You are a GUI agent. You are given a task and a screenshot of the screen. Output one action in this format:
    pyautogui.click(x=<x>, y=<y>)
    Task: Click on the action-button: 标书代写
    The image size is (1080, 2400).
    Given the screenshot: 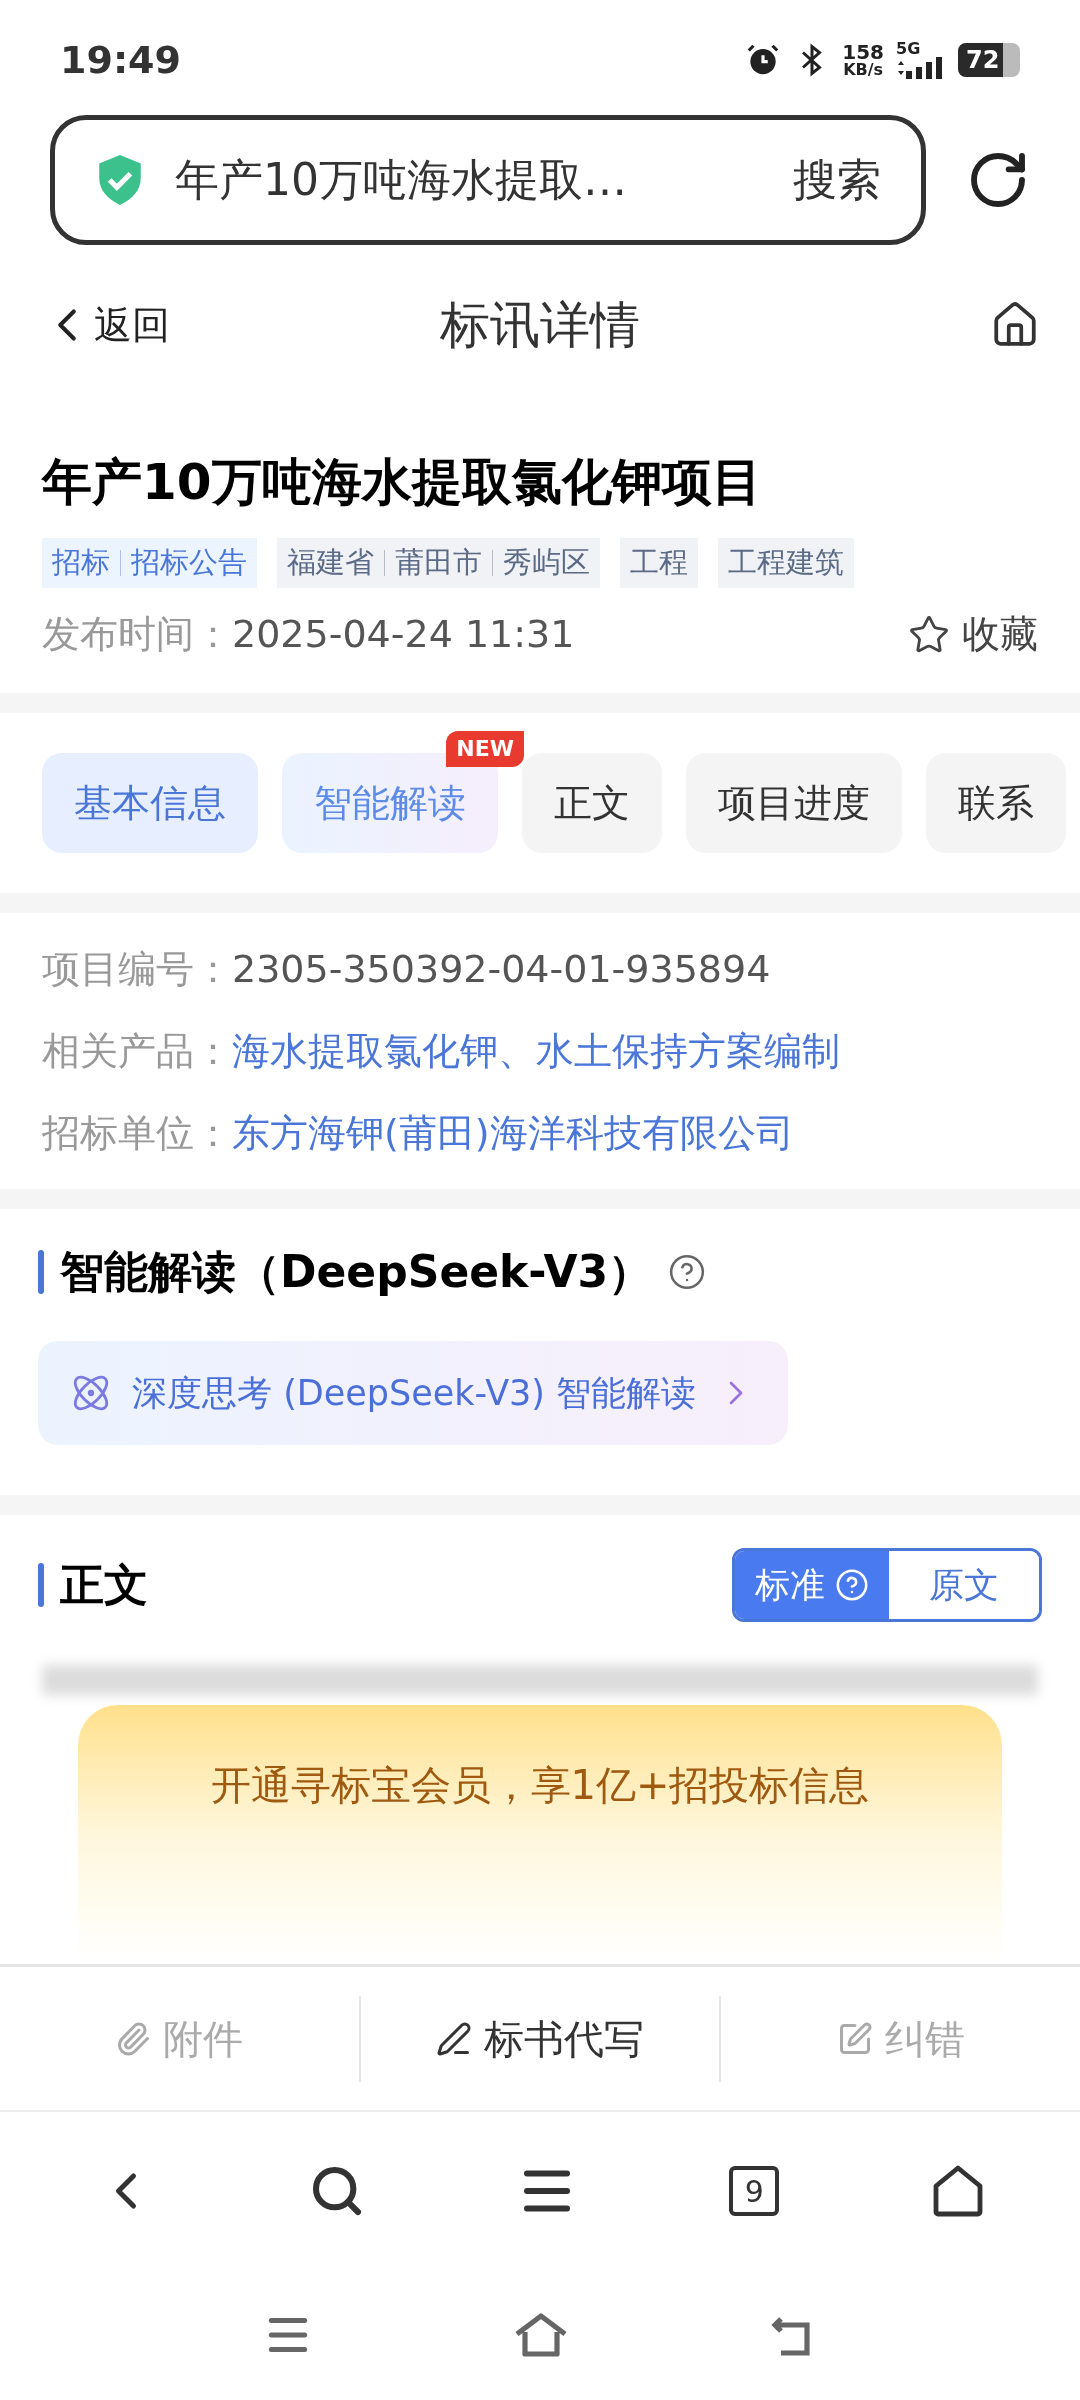 What is the action you would take?
    pyautogui.click(x=540, y=2038)
    